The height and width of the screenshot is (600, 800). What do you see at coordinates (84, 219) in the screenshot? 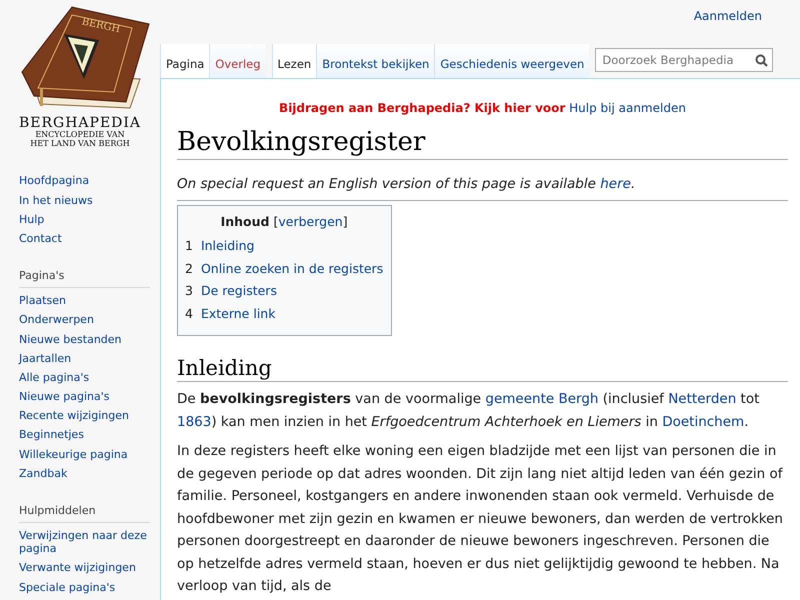
I see `sidebar-link: Hulp` at bounding box center [84, 219].